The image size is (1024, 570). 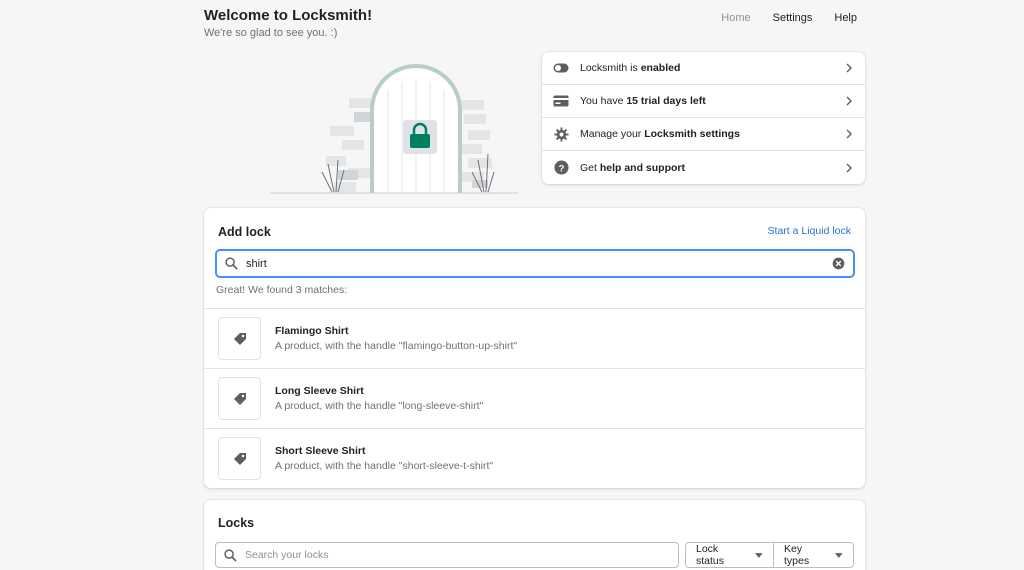 What do you see at coordinates (633, 167) in the screenshot?
I see `status-text: Get help and support` at bounding box center [633, 167].